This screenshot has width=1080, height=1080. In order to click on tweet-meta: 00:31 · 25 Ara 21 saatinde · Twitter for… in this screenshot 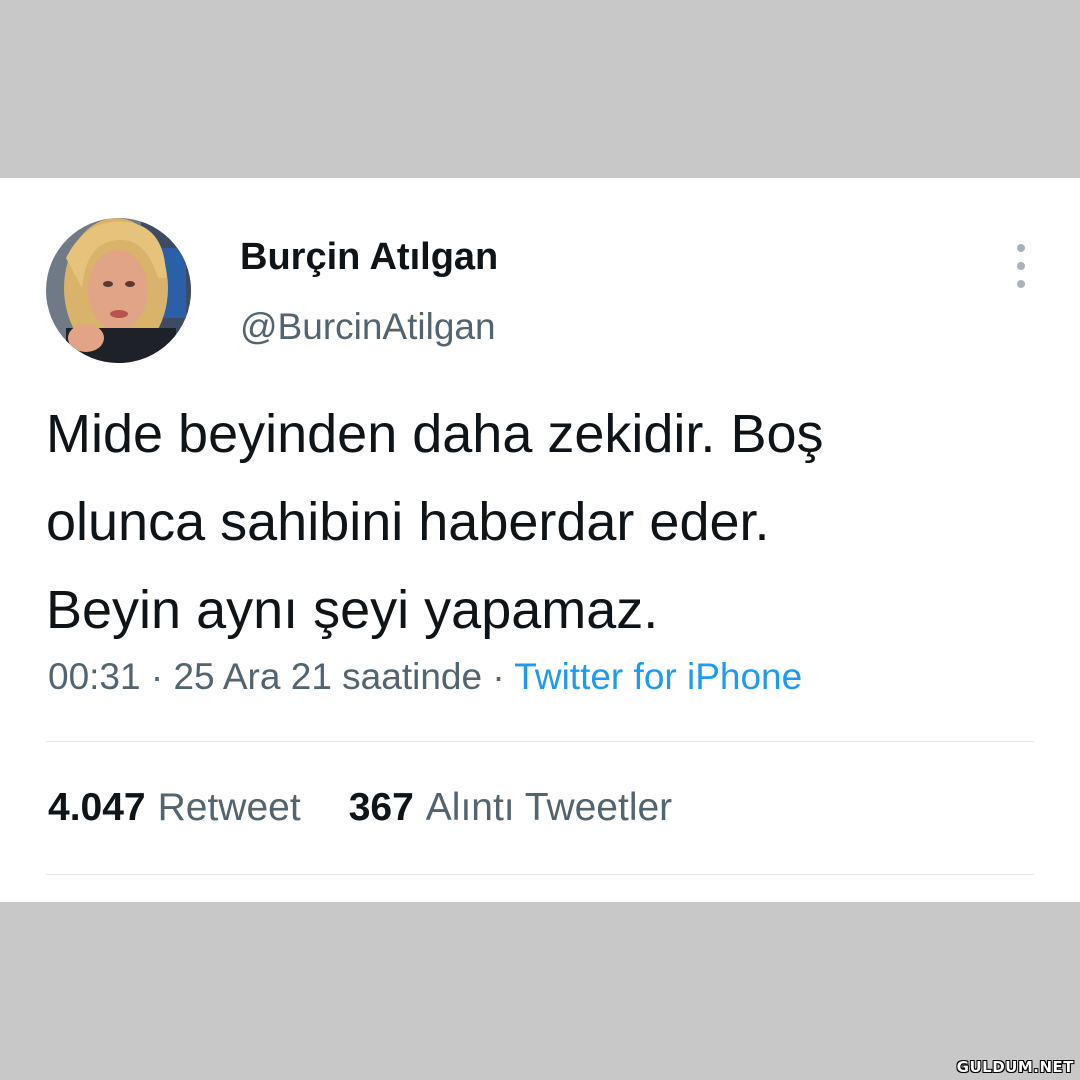, I will do `click(425, 677)`.